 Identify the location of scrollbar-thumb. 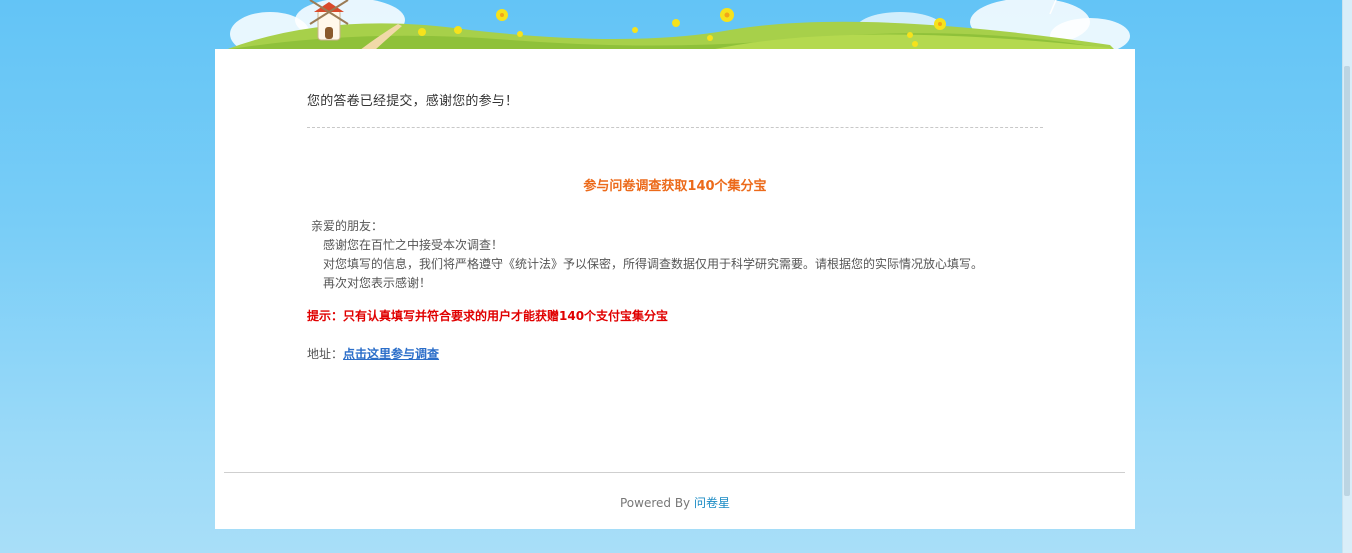
(1347, 281).